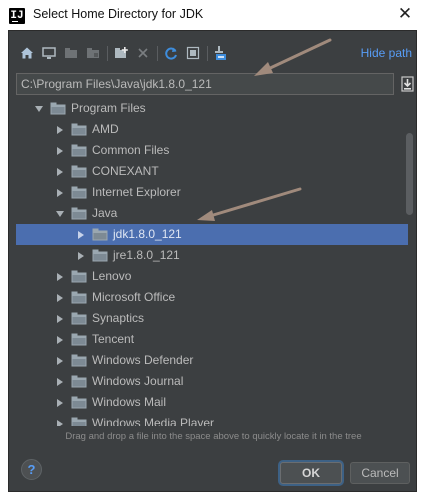 The width and height of the screenshot is (425, 496). Describe the element at coordinates (93, 53) in the screenshot. I see `module-icon` at that location.